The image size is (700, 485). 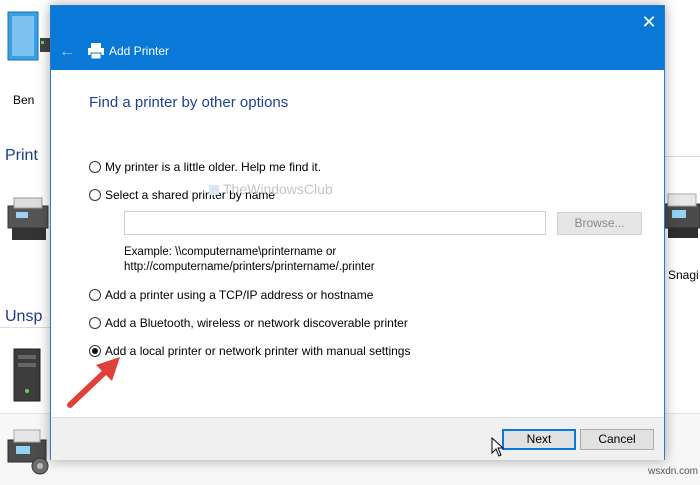 What do you see at coordinates (21, 155) in the screenshot?
I see `printers-section-label: Print` at bounding box center [21, 155].